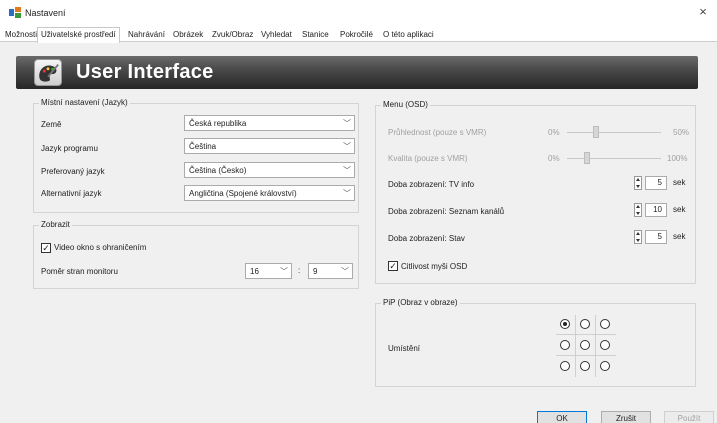 The height and width of the screenshot is (423, 717). Describe the element at coordinates (218, 123) in the screenshot. I see `country-value: Česká republika` at that location.